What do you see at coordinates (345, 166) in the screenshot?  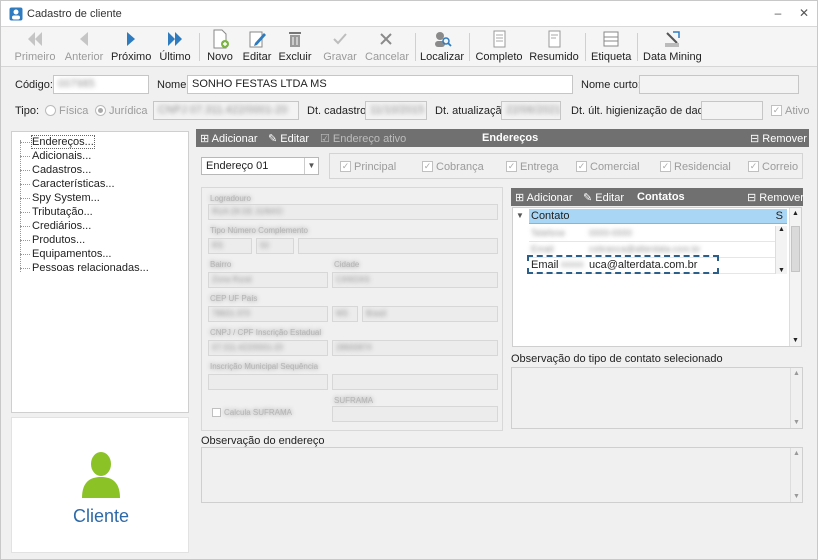 I see `principal-checkbox: ✓` at bounding box center [345, 166].